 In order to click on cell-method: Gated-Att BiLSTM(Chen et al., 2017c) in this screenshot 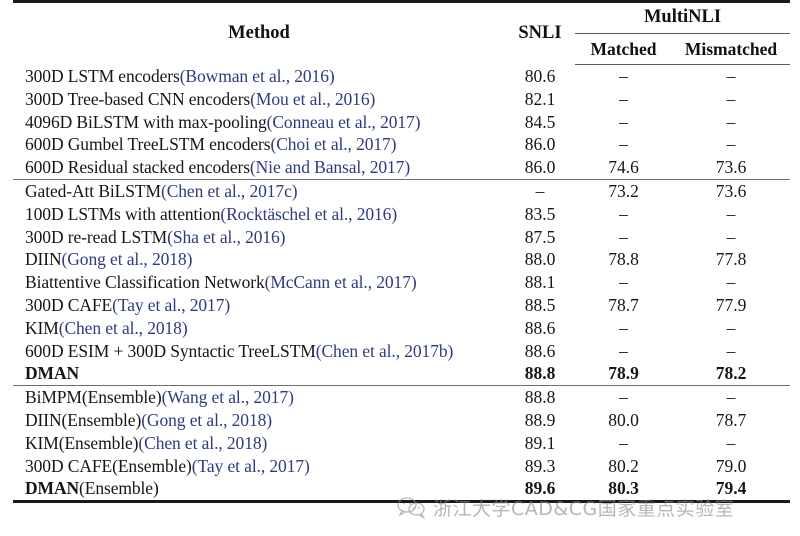, I will do `click(259, 190)`.